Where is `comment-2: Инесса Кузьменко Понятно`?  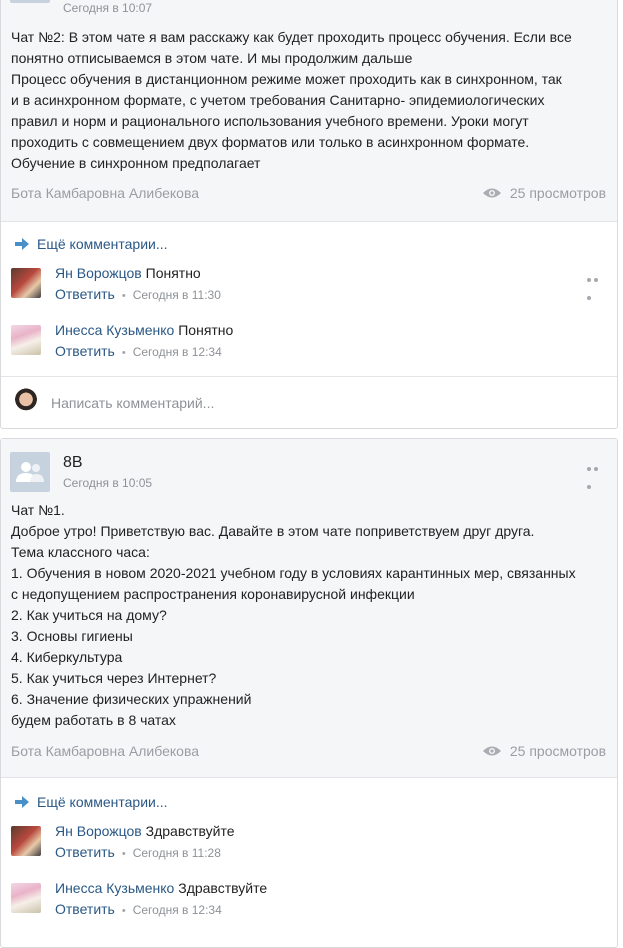 comment-2: Инесса Кузьменко Понятно is located at coordinates (144, 330).